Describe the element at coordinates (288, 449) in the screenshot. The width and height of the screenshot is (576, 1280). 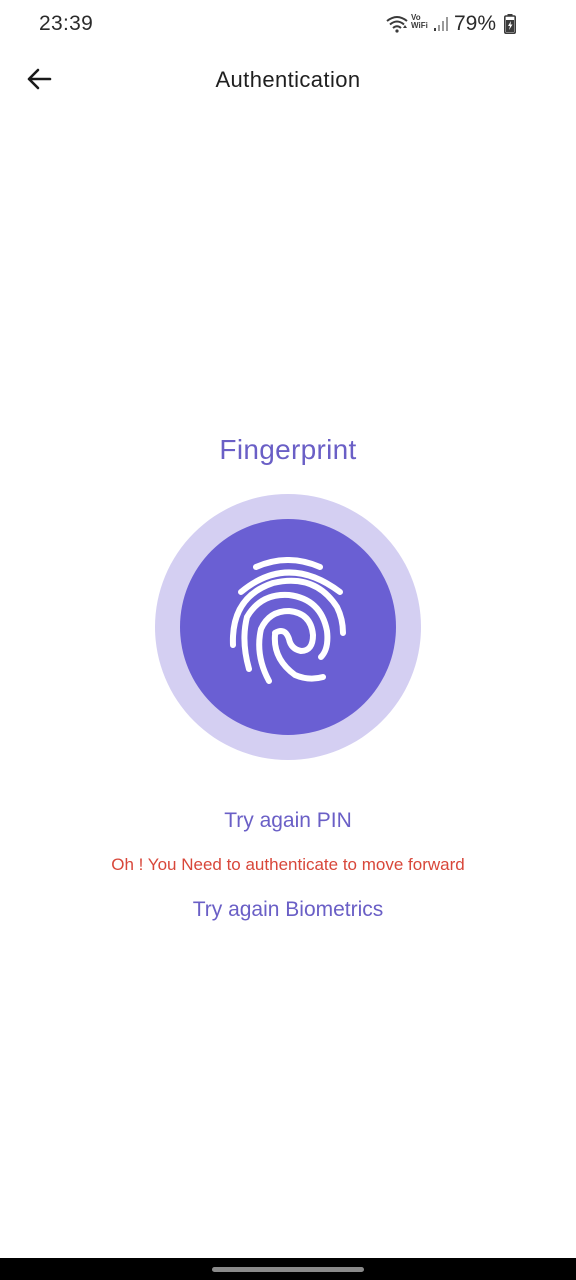
I see `auth-method-label: Fingerprint` at that location.